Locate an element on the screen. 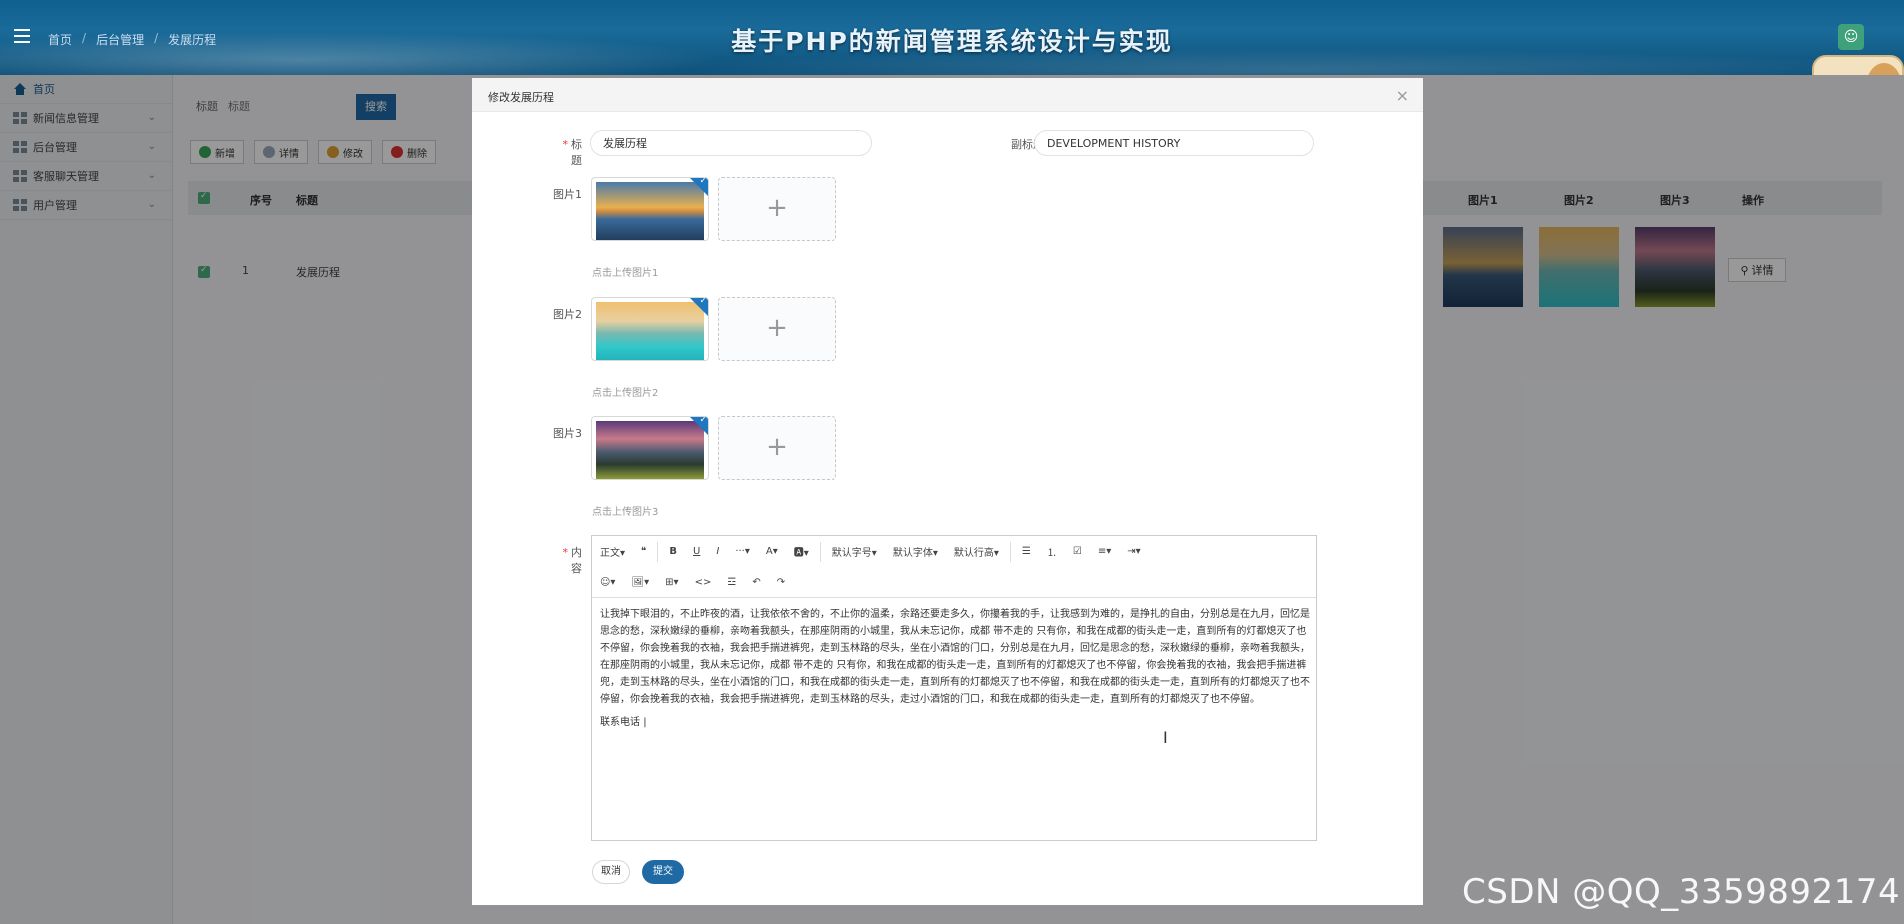  pic1-image is located at coordinates (650, 211).